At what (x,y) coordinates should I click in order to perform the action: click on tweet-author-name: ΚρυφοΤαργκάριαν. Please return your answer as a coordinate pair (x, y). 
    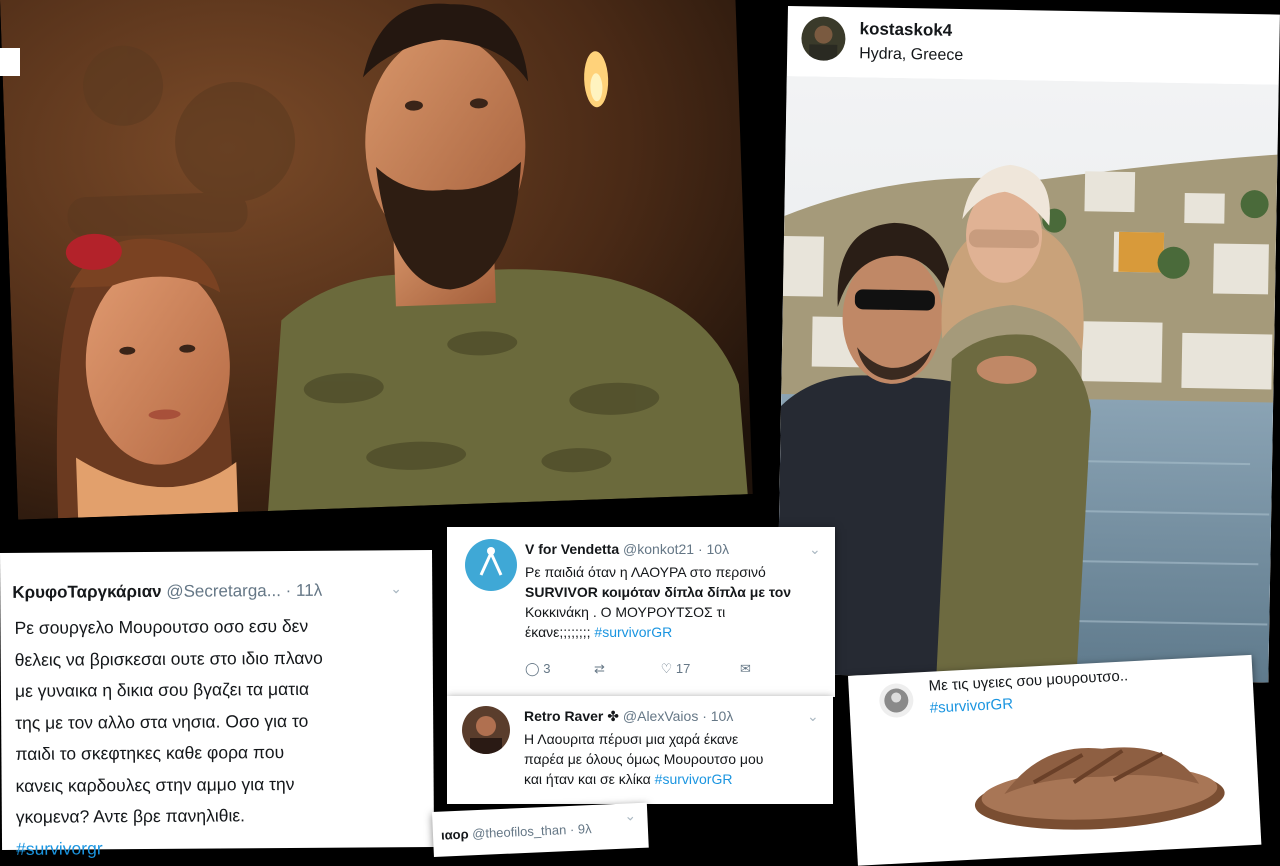
    Looking at the image, I should click on (86, 592).